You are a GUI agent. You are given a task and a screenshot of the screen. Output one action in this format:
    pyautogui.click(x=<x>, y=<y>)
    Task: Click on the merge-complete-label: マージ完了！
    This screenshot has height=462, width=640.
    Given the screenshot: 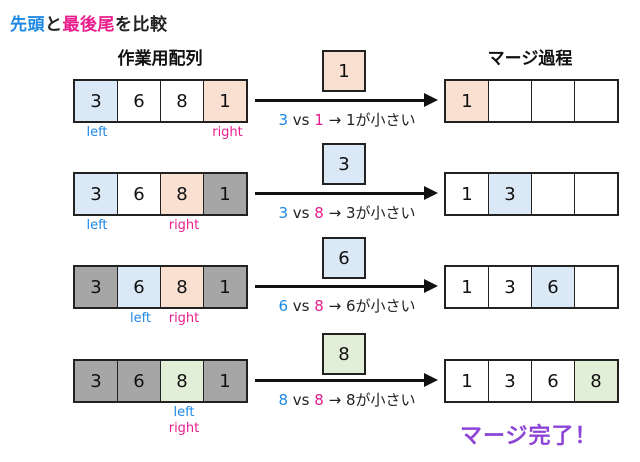 What is the action you would take?
    pyautogui.click(x=529, y=436)
    